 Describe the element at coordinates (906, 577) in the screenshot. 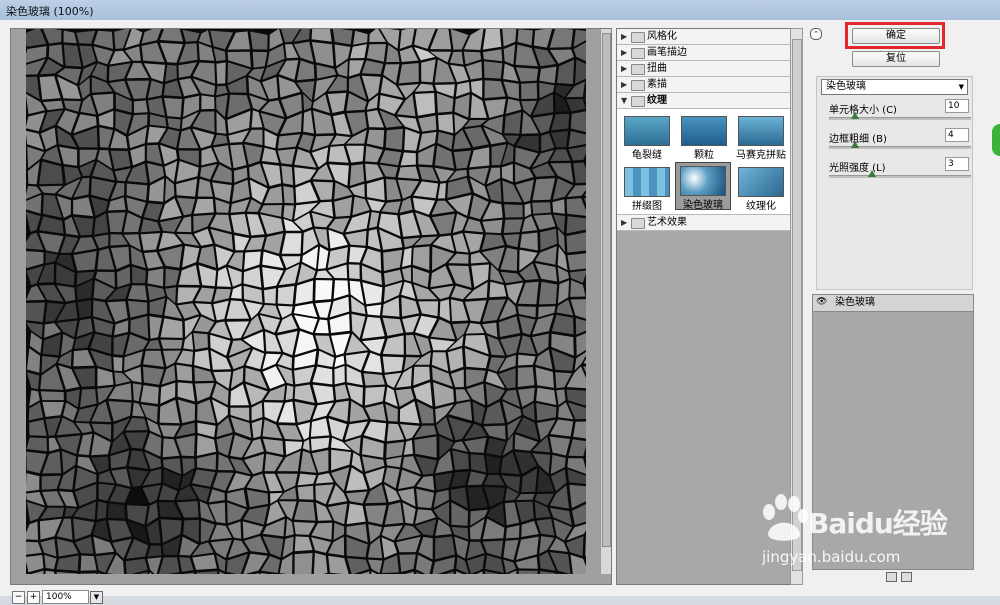

I see `delete-effect-layer-icon` at that location.